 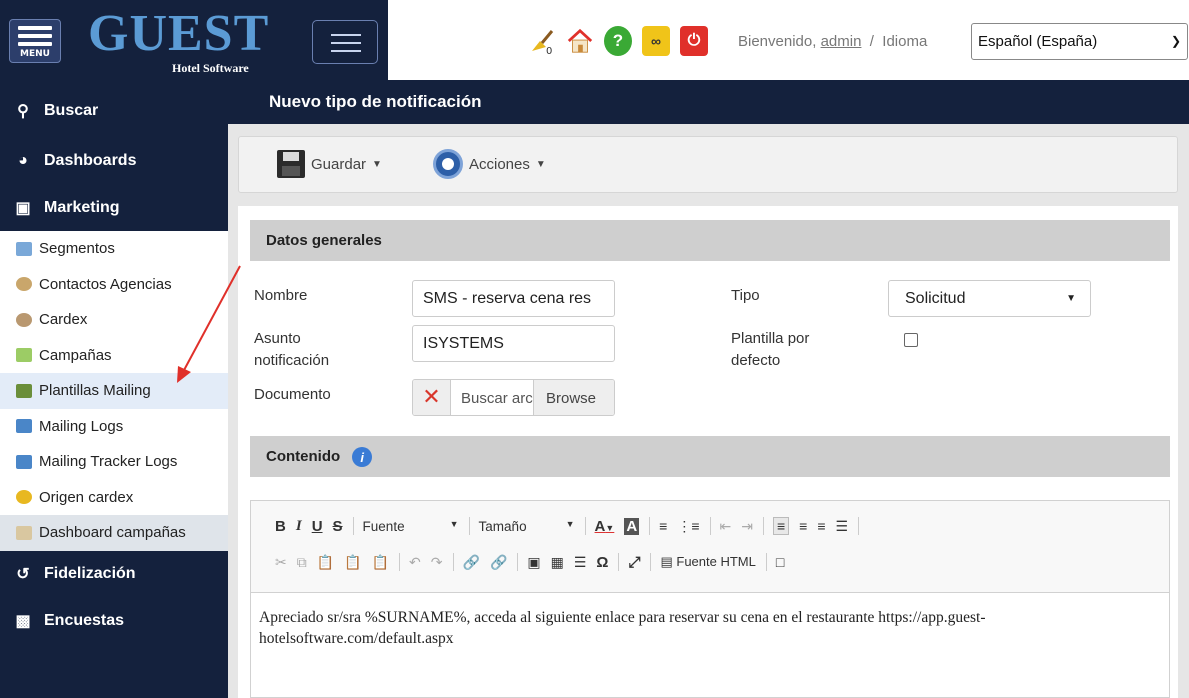 What do you see at coordinates (380, 562) in the screenshot?
I see `paste-word-icon: 📋` at bounding box center [380, 562].